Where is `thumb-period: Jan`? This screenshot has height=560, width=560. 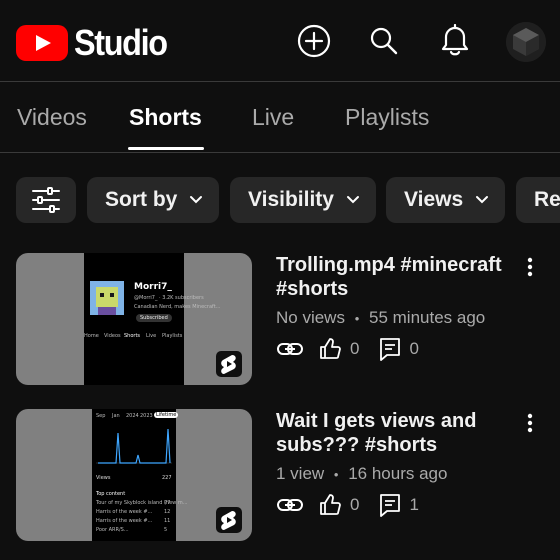 thumb-period: Jan is located at coordinates (116, 416).